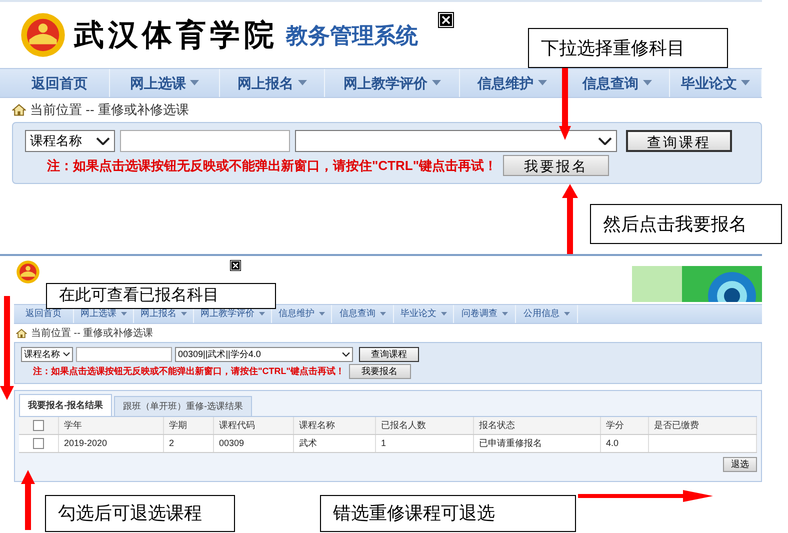  I want to click on callout-note: 下拉选择重修科目, so click(628, 48).